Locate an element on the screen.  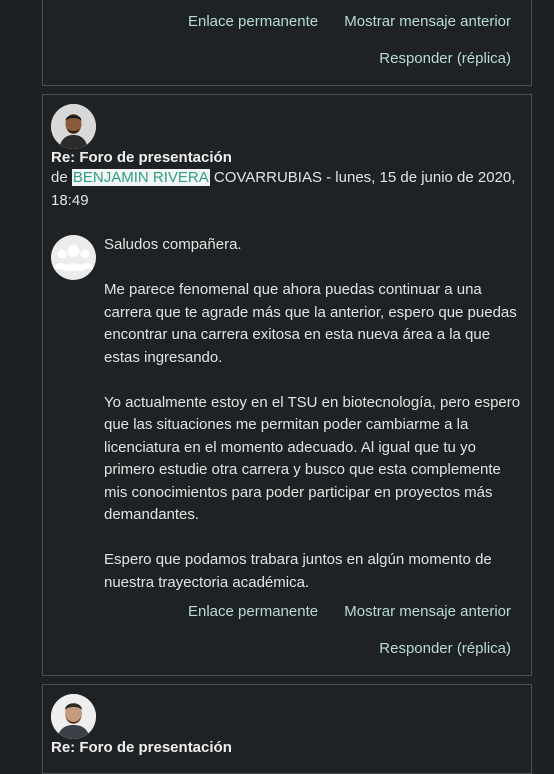
author-surname: COVARRUBIAS is located at coordinates (267, 177).